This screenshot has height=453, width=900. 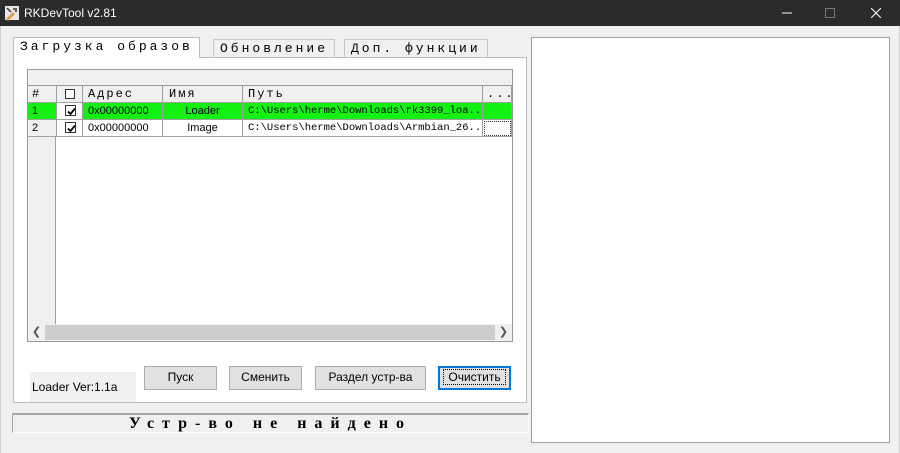 What do you see at coordinates (270, 423) in the screenshot?
I see `device-status-bar: Устр-во не найдено` at bounding box center [270, 423].